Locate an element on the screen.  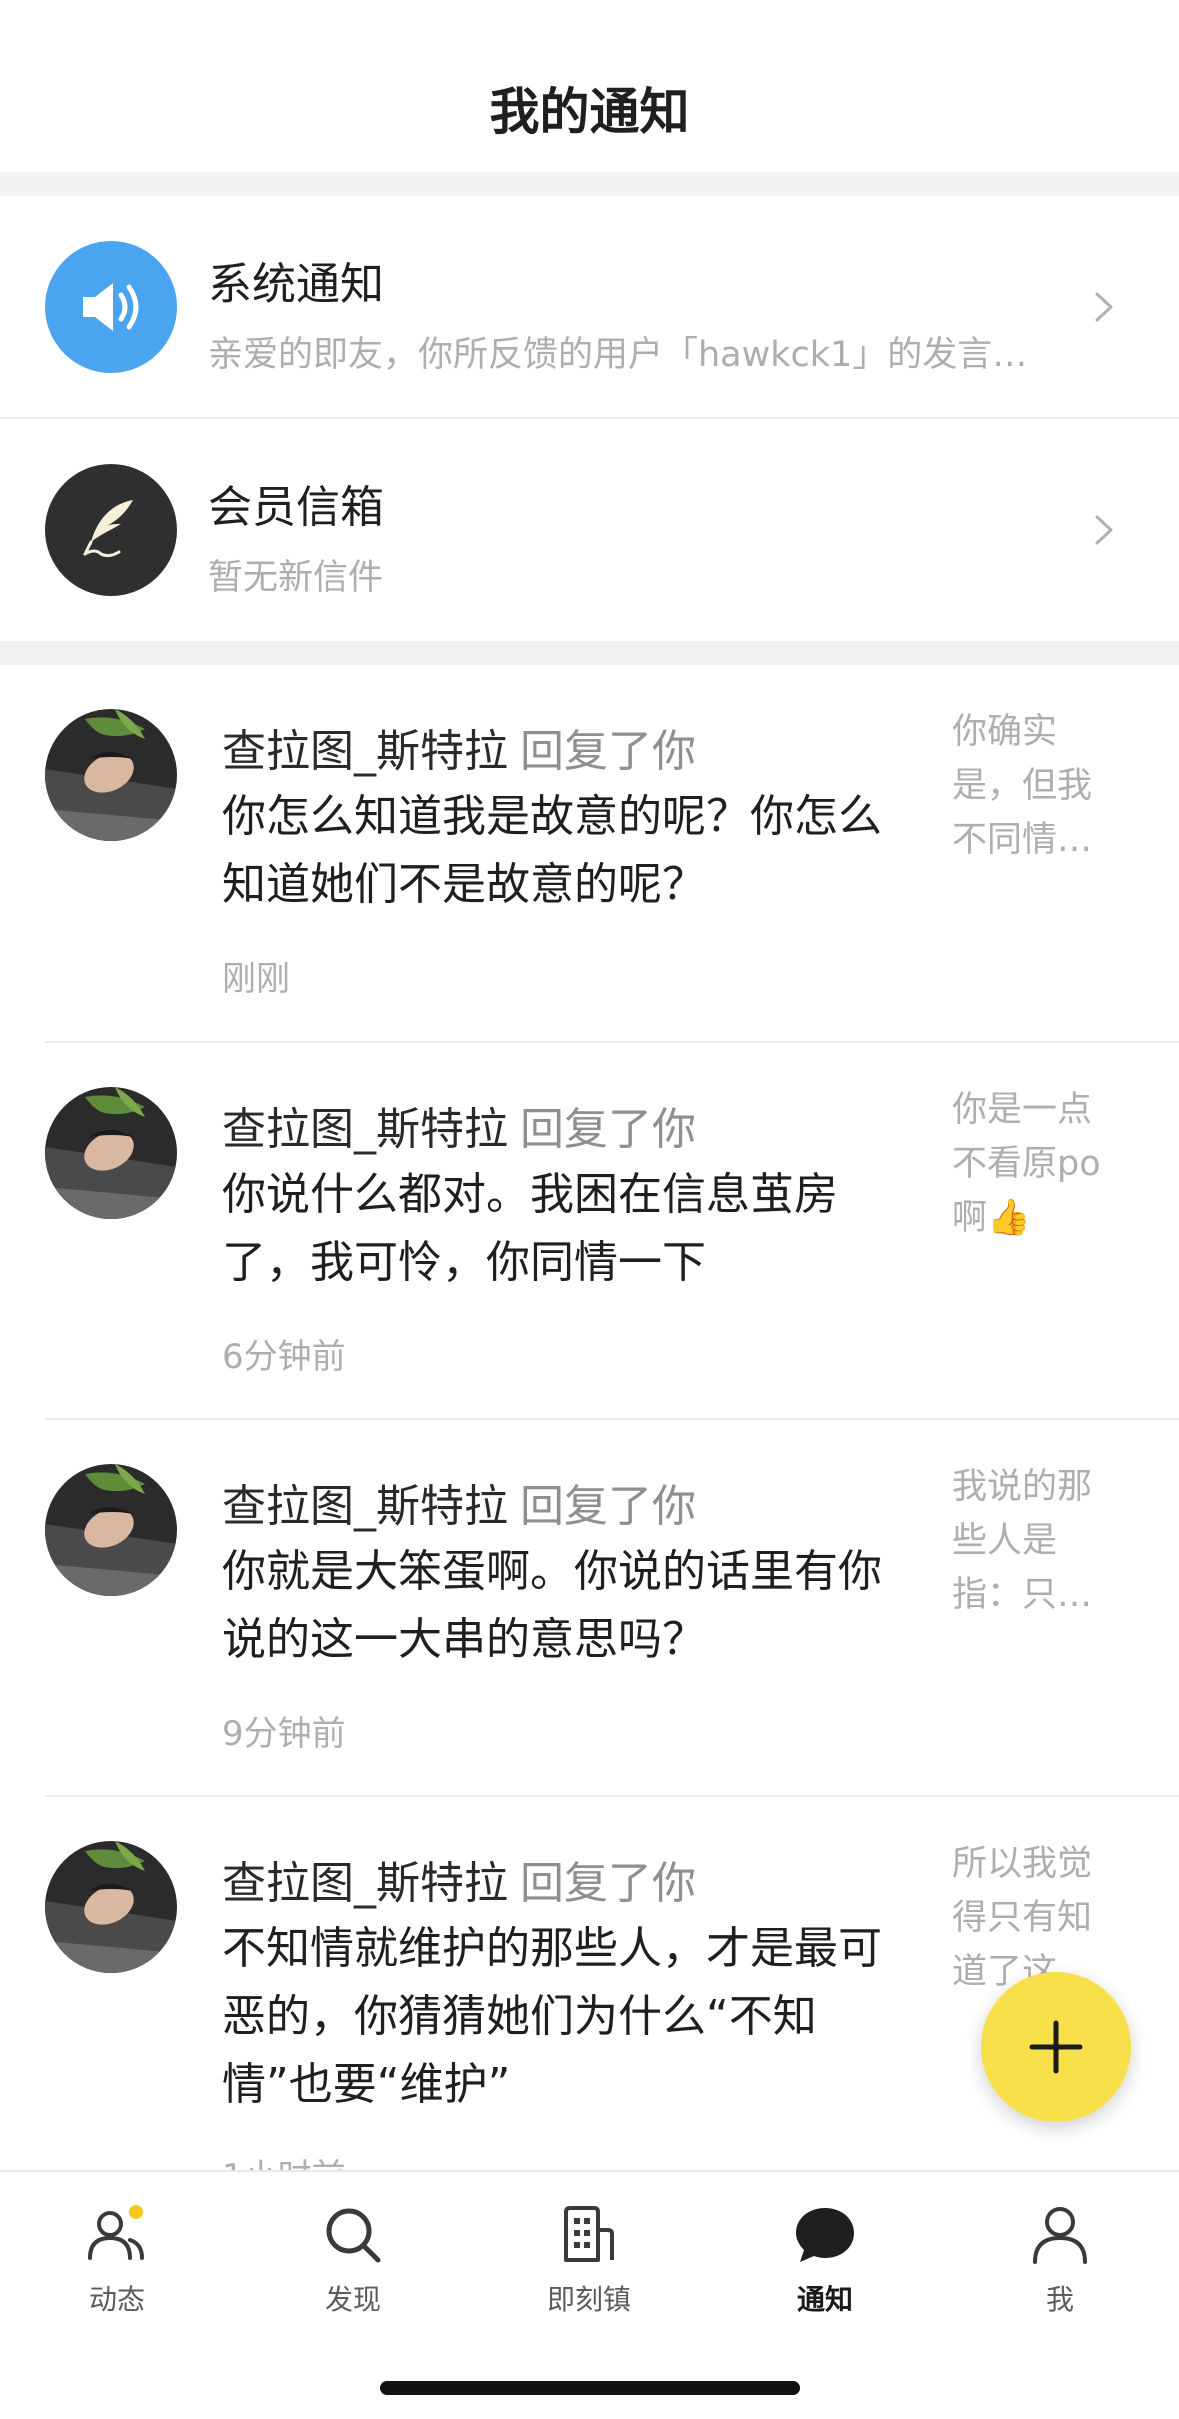
tab-label: 我 is located at coordinates (1059, 2299).